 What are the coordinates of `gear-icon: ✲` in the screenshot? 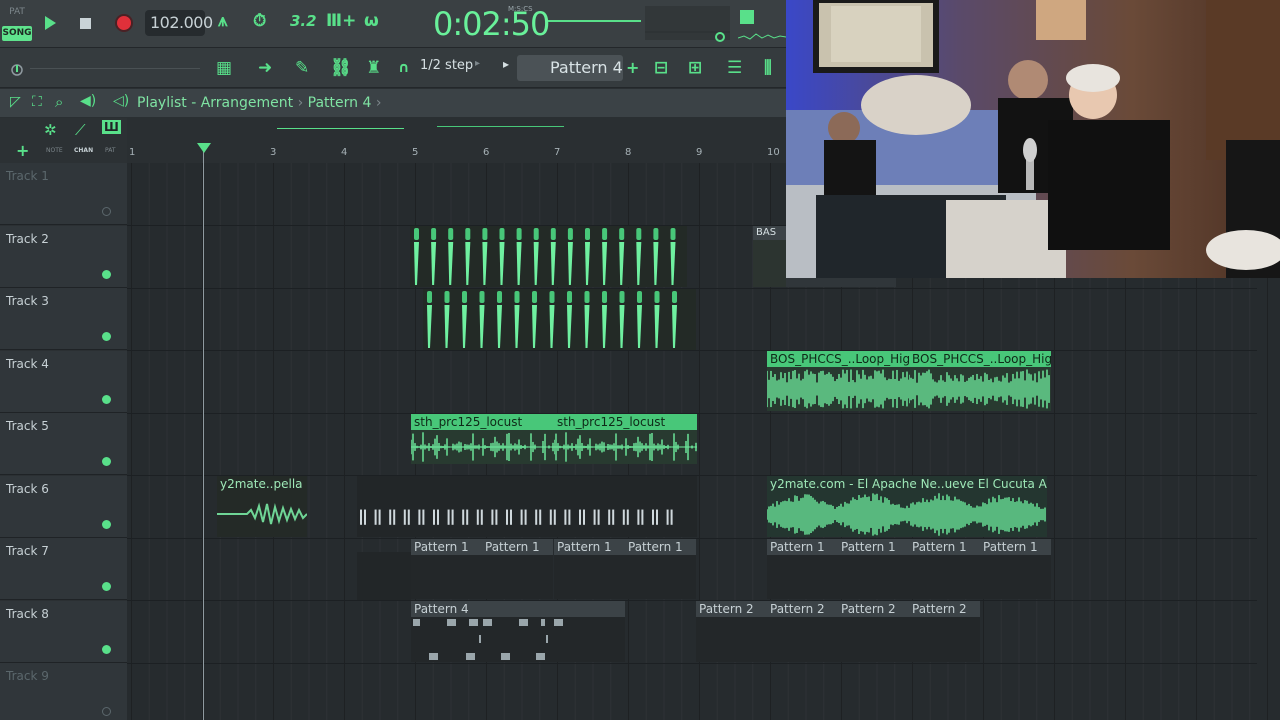 It's located at (50, 130).